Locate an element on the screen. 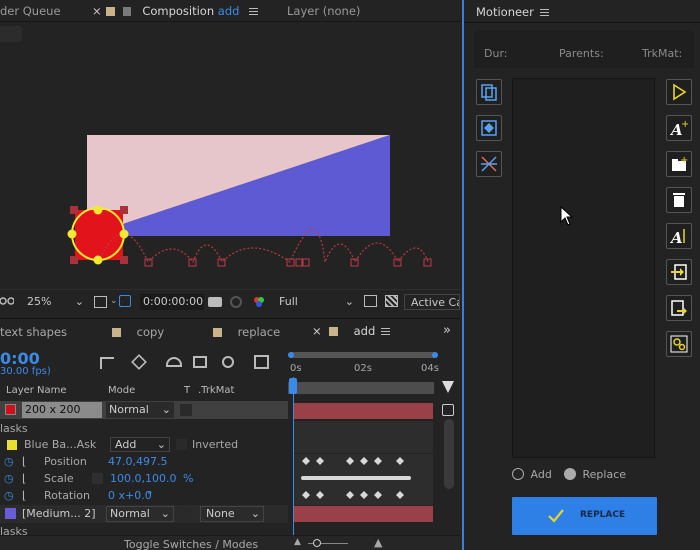 The image size is (700, 550). comp-marker-icon is located at coordinates (448, 387).